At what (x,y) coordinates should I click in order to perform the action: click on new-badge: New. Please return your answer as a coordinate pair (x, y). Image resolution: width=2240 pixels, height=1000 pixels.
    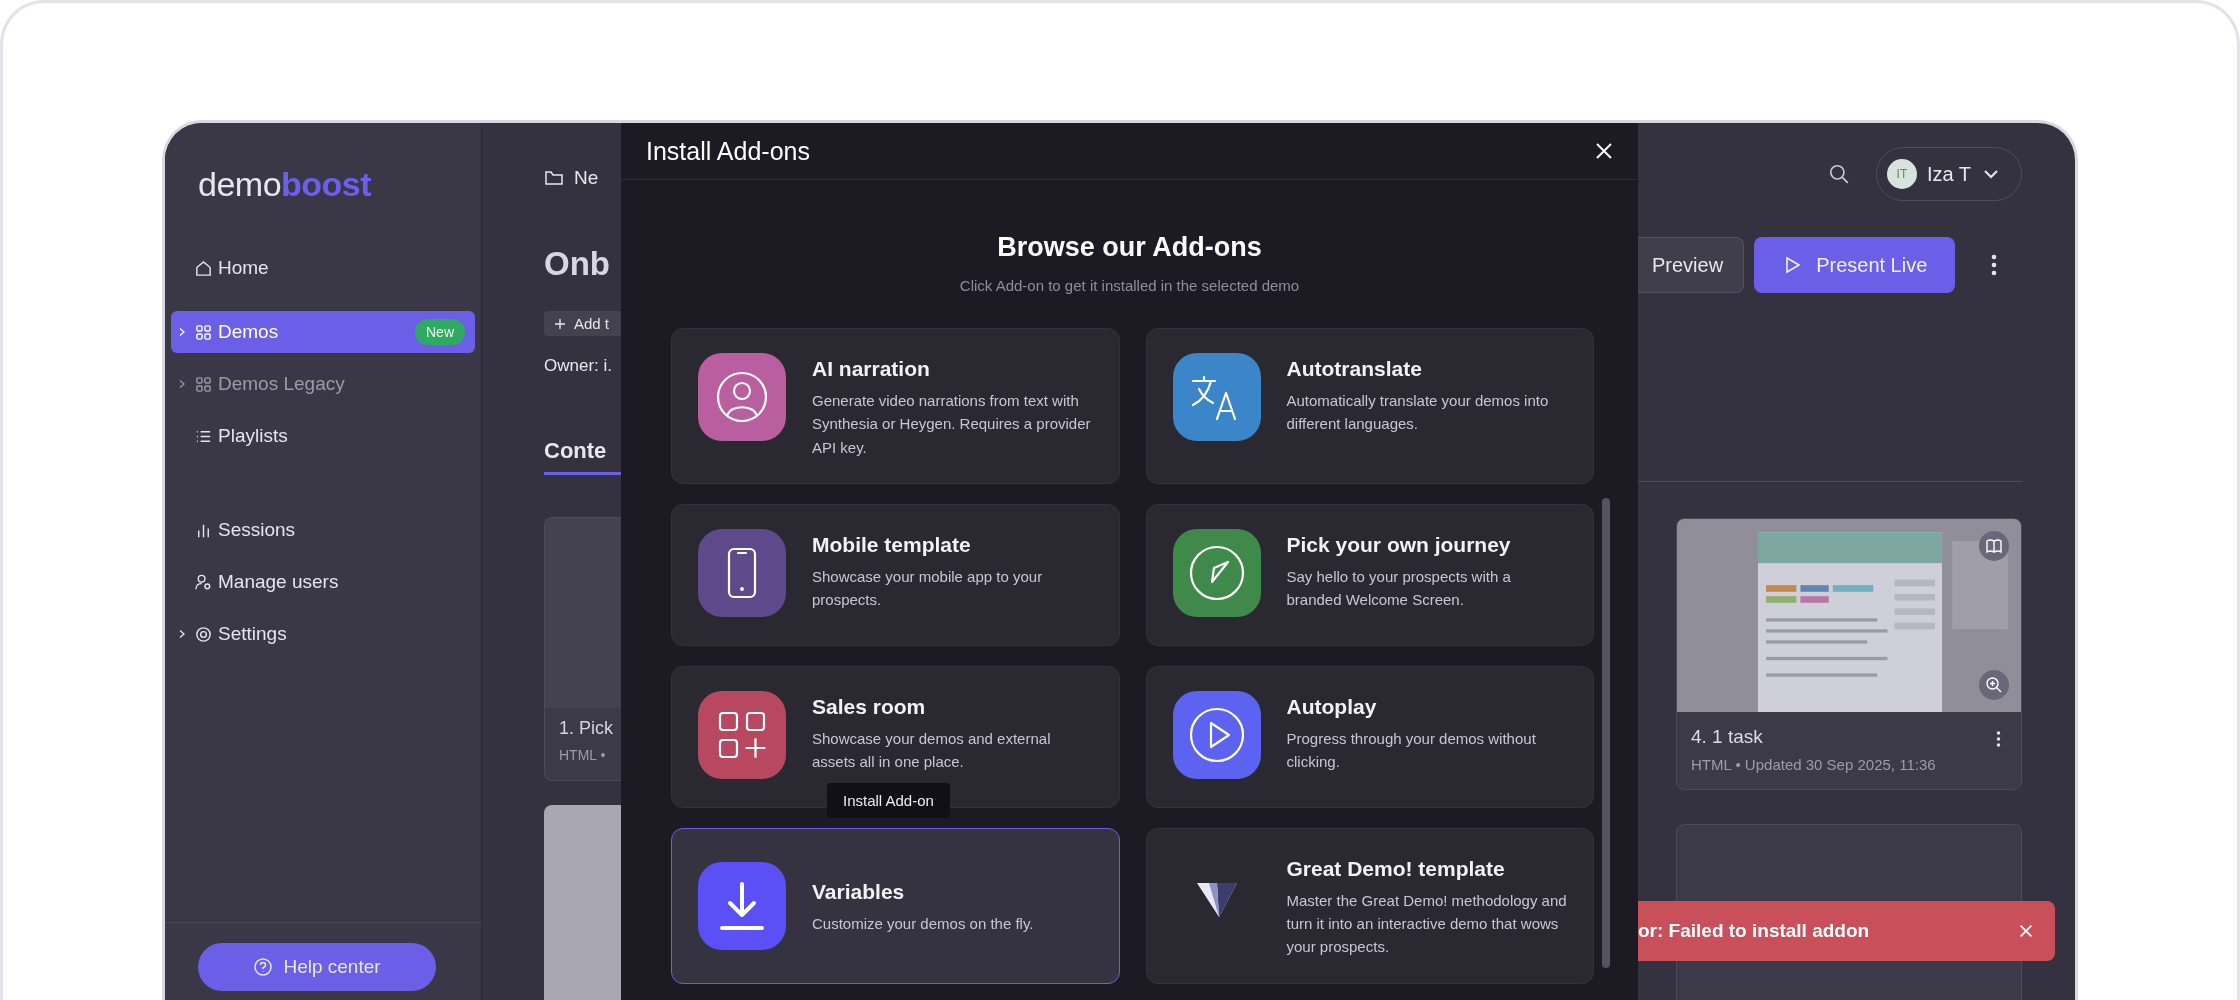
    Looking at the image, I should click on (440, 332).